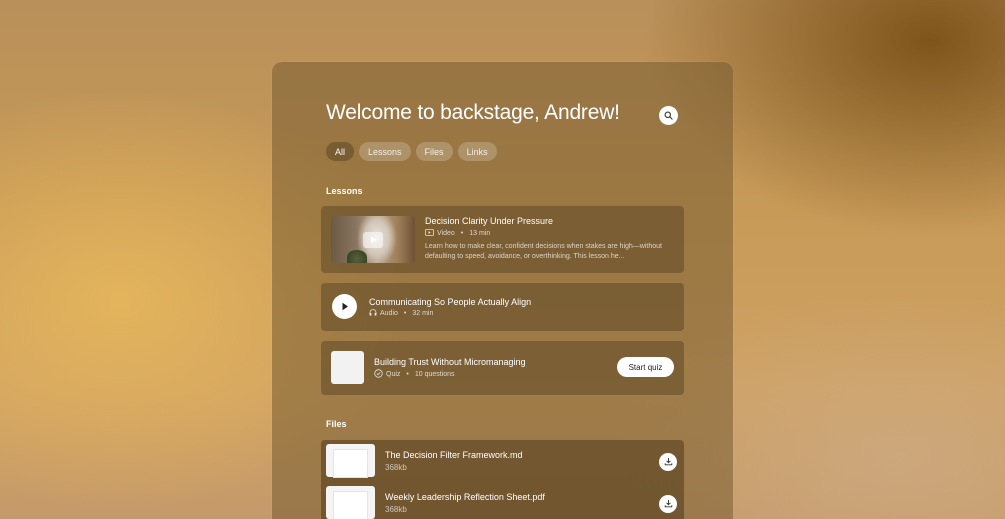 The height and width of the screenshot is (519, 1005). I want to click on video-icon, so click(429, 233).